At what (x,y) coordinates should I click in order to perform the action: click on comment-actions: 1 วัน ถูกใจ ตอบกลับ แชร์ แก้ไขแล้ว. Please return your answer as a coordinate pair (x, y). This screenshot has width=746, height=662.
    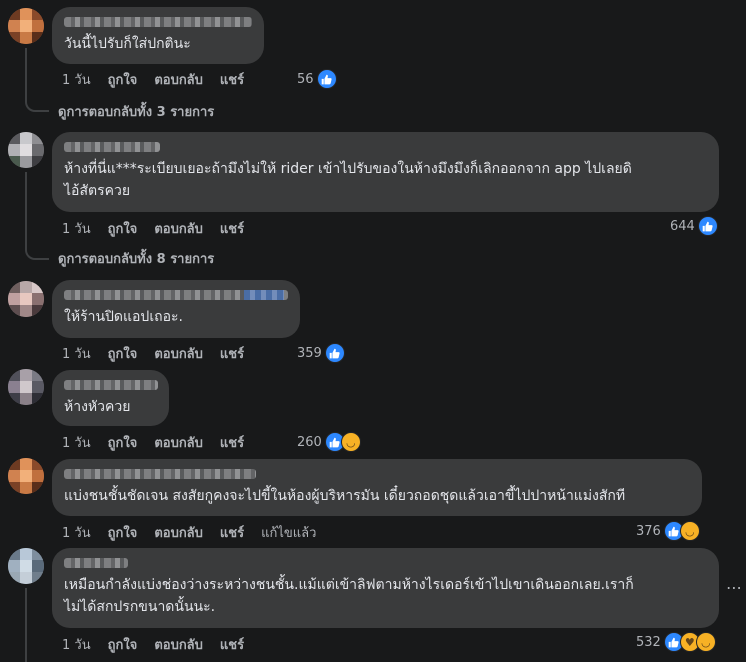
    Looking at the image, I should click on (197, 532).